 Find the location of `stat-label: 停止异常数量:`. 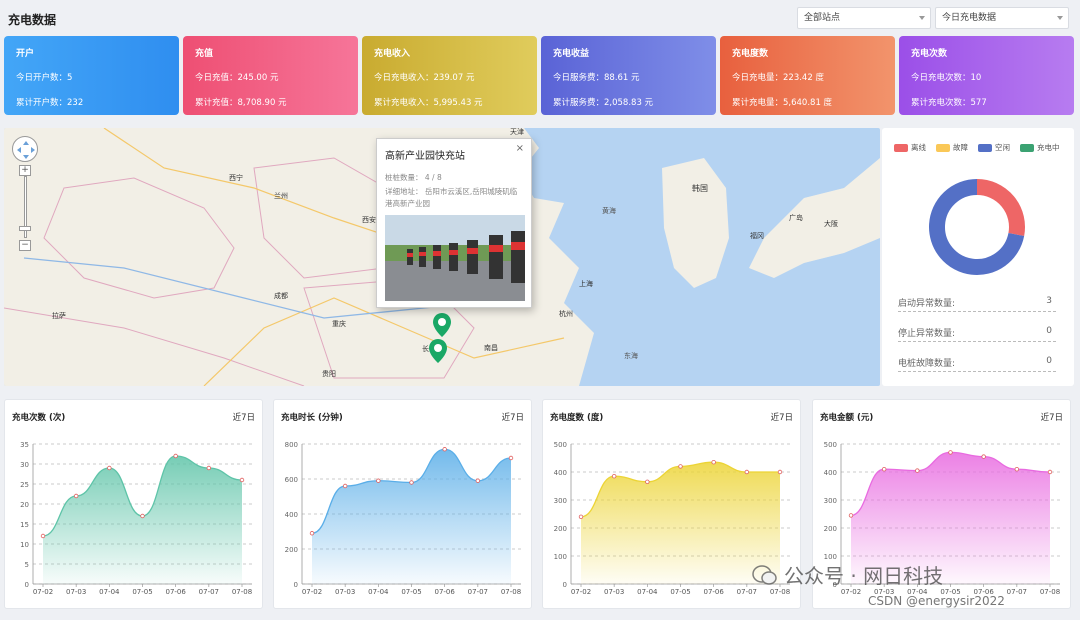

stat-label: 停止异常数量: is located at coordinates (927, 334).